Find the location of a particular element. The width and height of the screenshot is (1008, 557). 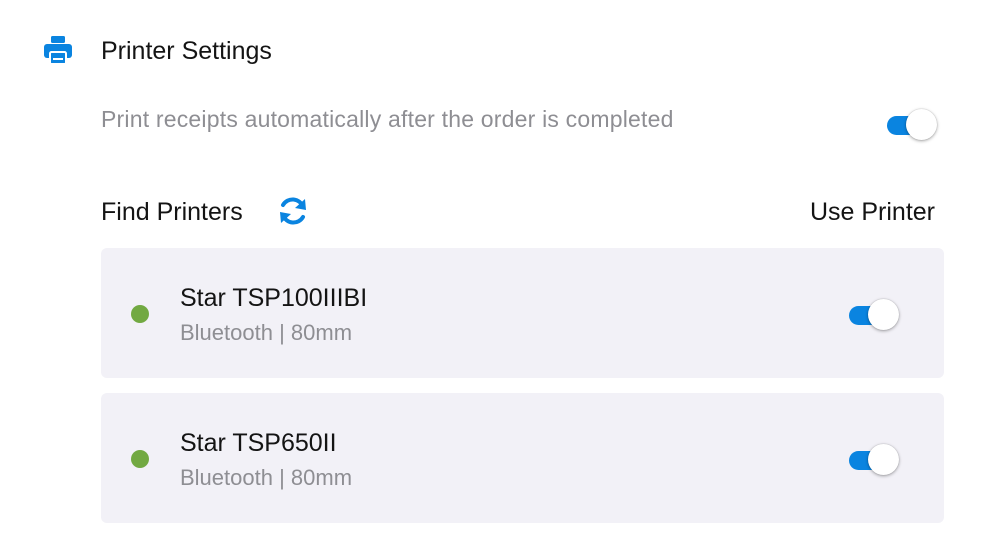

printer-name: Star TSP650II is located at coordinates (258, 443).